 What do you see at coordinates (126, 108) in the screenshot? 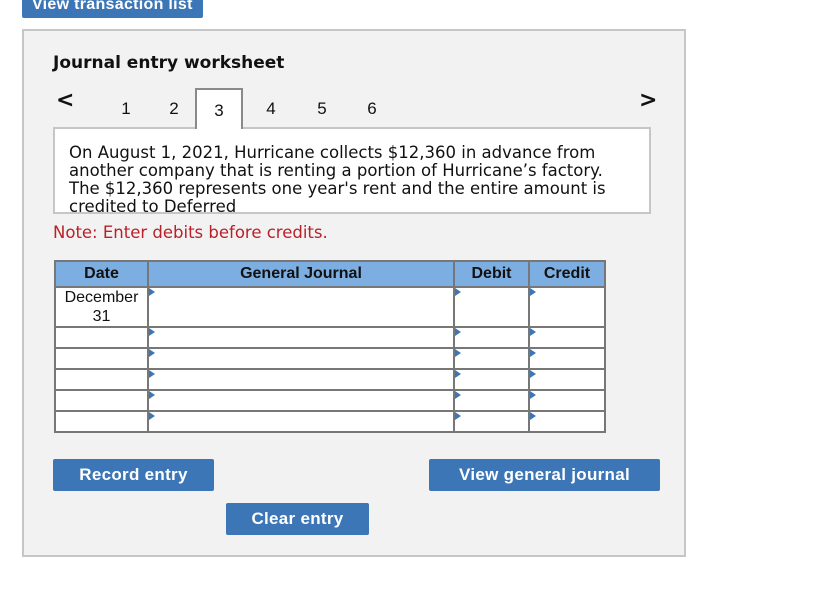
I see `tab-1: 1` at bounding box center [126, 108].